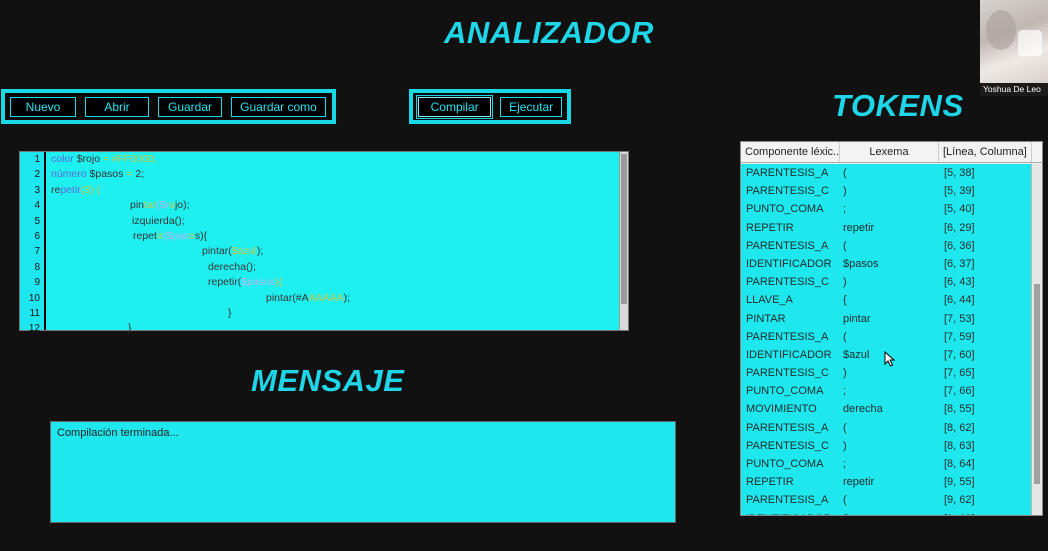 The width and height of the screenshot is (1048, 551). Describe the element at coordinates (37, 283) in the screenshot. I see `line-number: 9` at that location.